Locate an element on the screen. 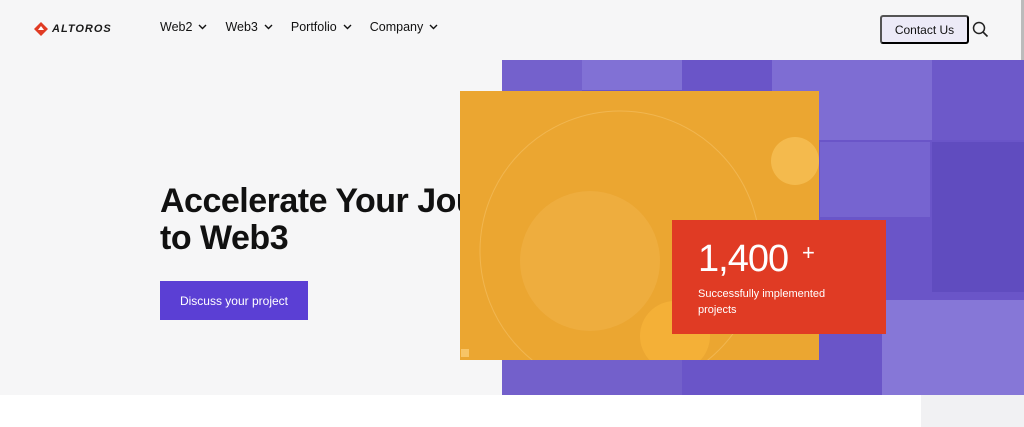  below-fold-side is located at coordinates (972, 411).